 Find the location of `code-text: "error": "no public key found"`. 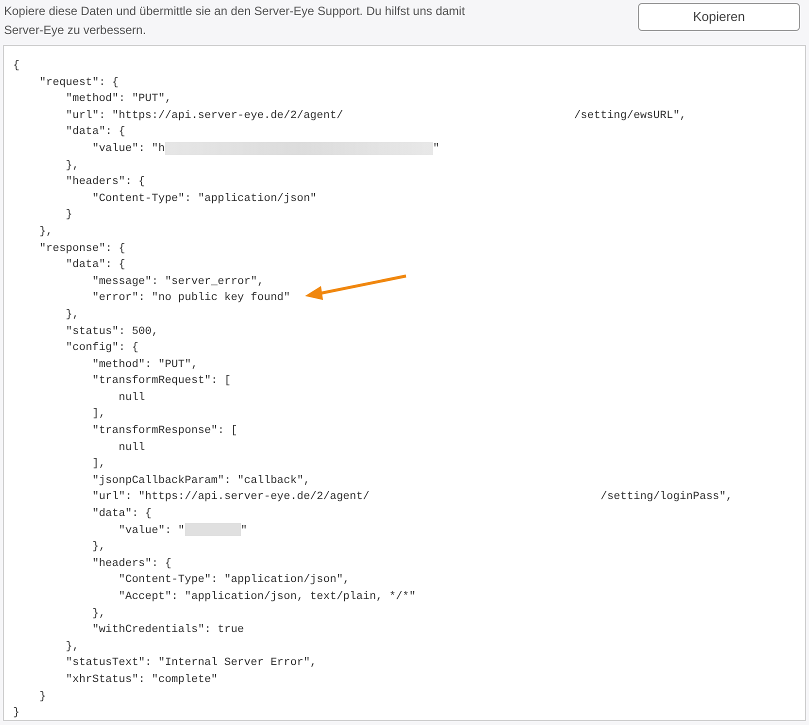

code-text: "error": "no public key found" is located at coordinates (190, 298).